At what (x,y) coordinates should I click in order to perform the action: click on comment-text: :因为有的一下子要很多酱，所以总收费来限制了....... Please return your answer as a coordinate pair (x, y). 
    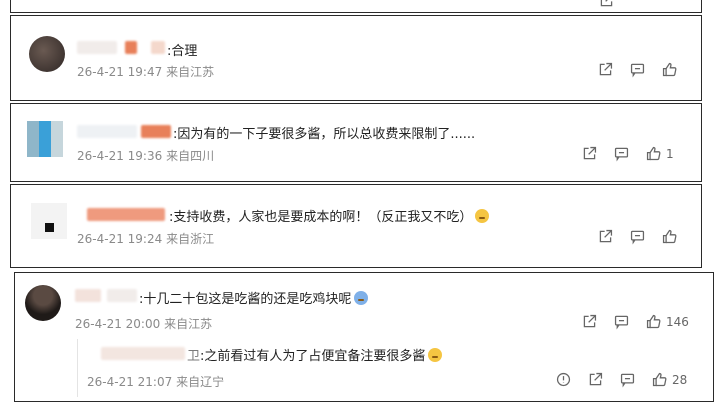
    Looking at the image, I should click on (324, 134).